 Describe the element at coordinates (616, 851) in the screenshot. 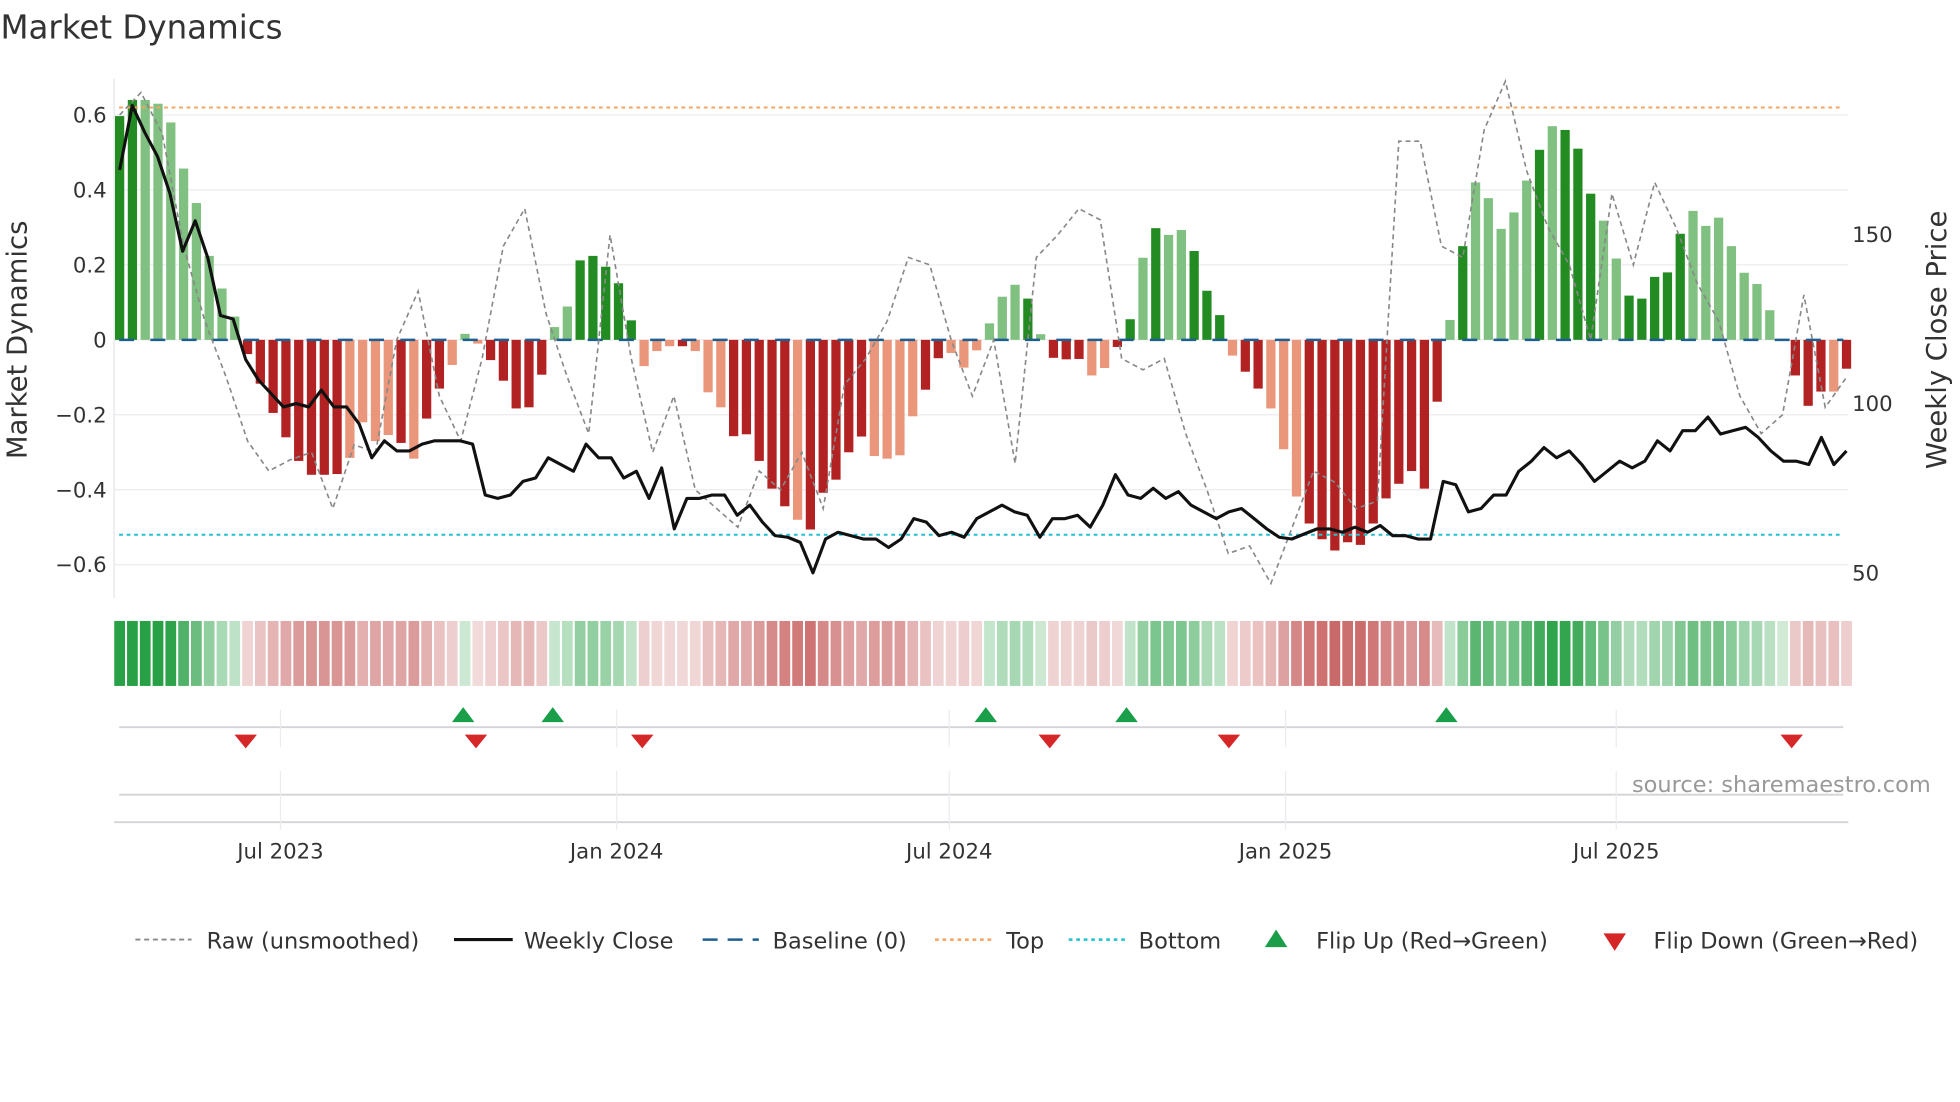

I see `x-tick-label: Jan 2024` at that location.